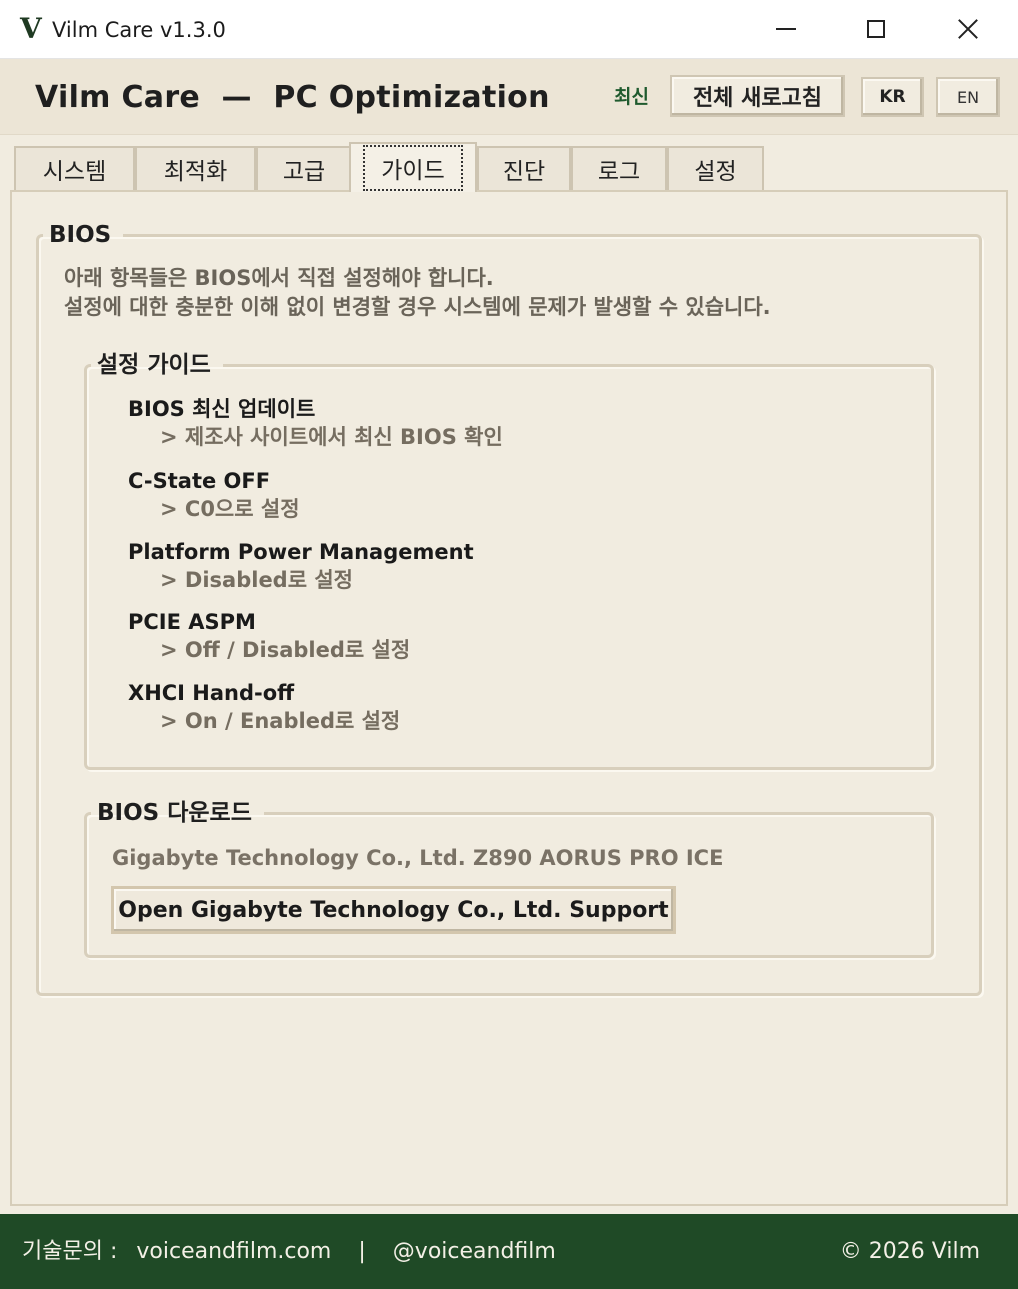 The width and height of the screenshot is (1018, 1289). I want to click on close-button, so click(968, 29).